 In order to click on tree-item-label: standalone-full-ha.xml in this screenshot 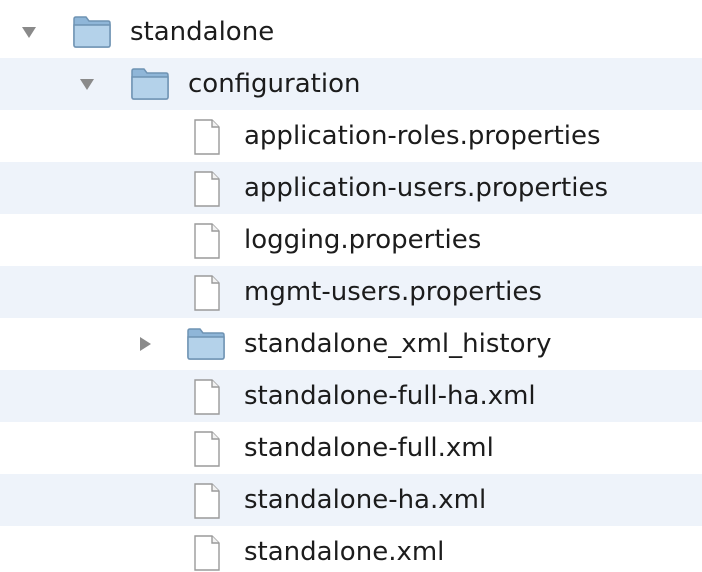, I will do `click(390, 396)`.